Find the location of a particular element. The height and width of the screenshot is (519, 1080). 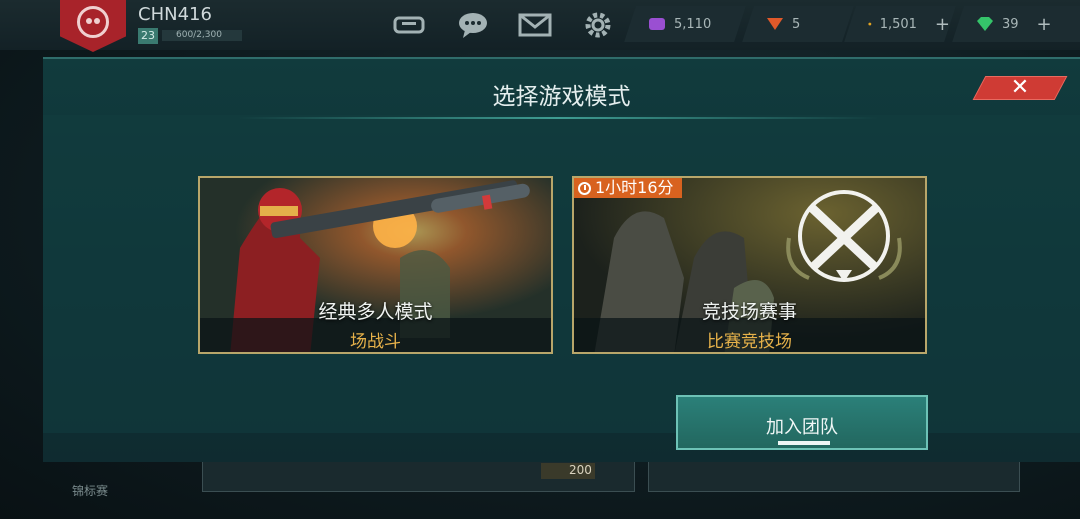

join-team-button: 加入团队 is located at coordinates (802, 422).